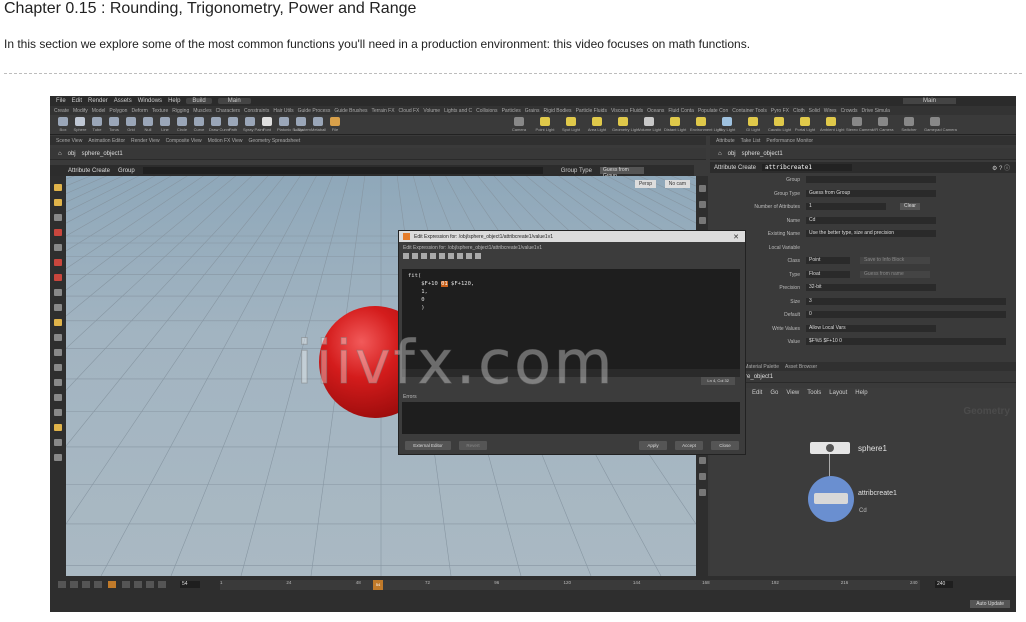 The width and height of the screenshot is (1026, 622). I want to click on shelf-tab: Cloth, so click(799, 111).